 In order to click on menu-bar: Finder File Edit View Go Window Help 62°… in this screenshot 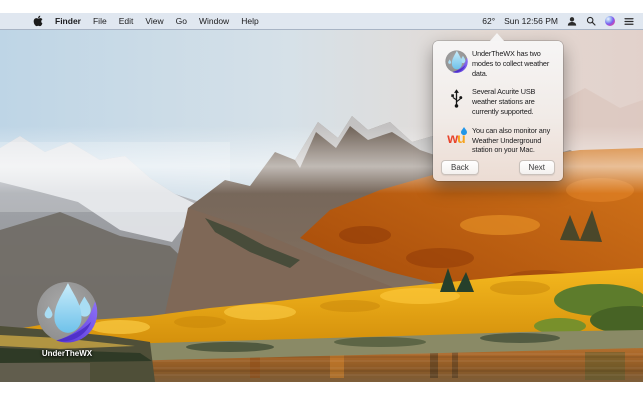, I will do `click(321, 21)`.